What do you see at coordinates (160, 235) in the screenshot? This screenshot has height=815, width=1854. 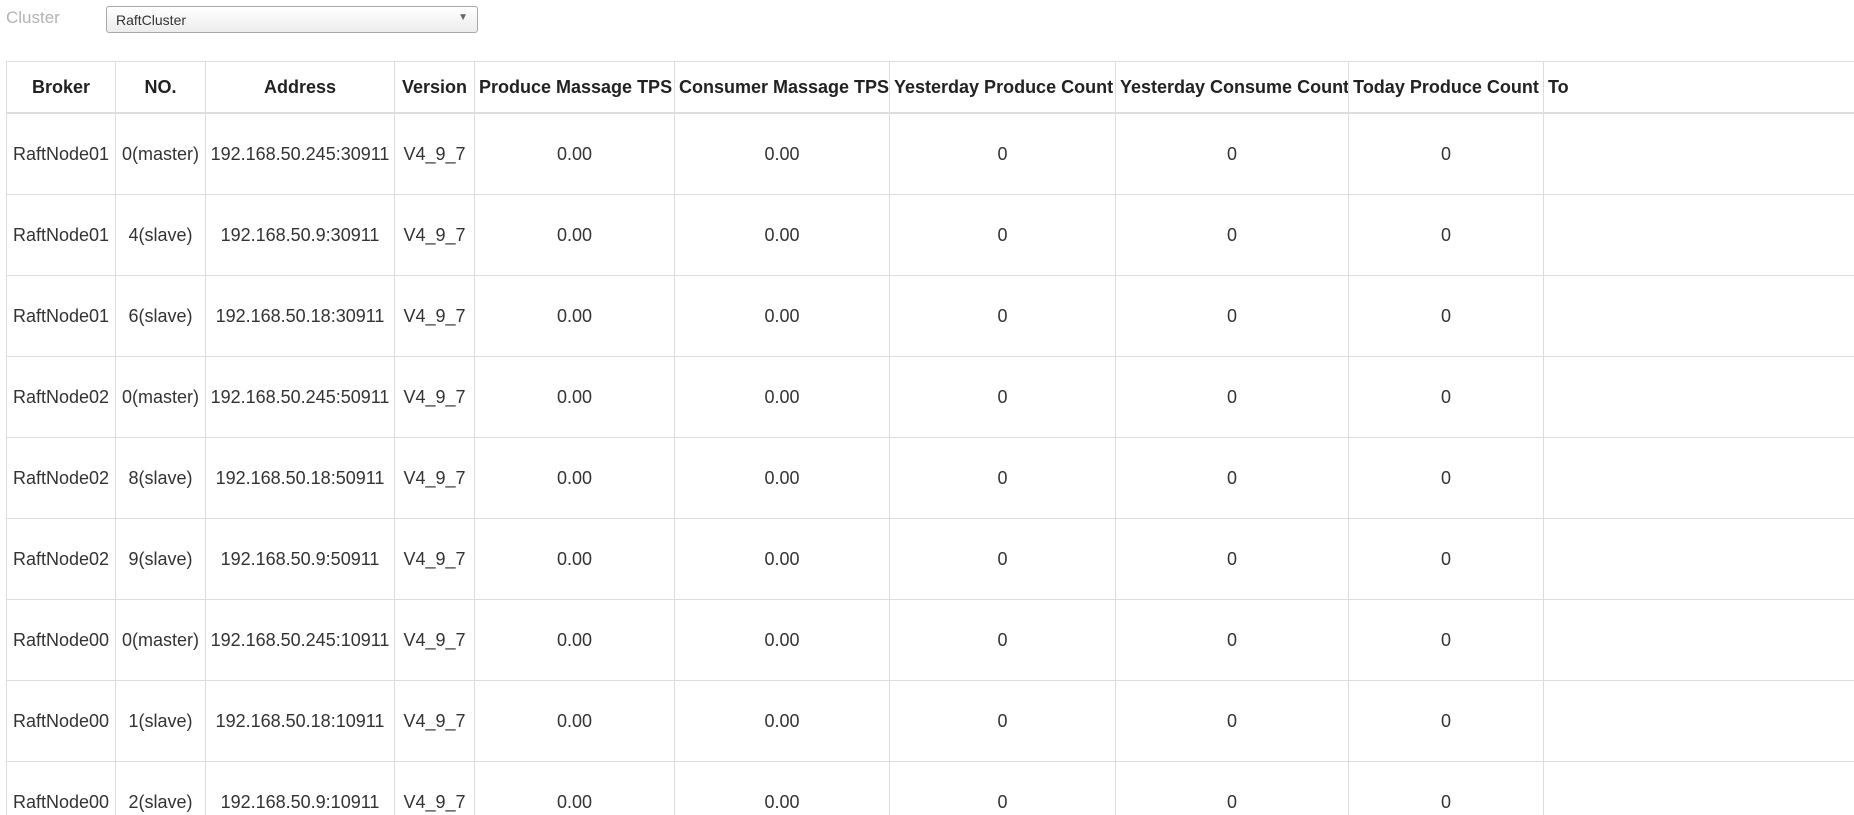 I see `cell-no: 4(slave)` at bounding box center [160, 235].